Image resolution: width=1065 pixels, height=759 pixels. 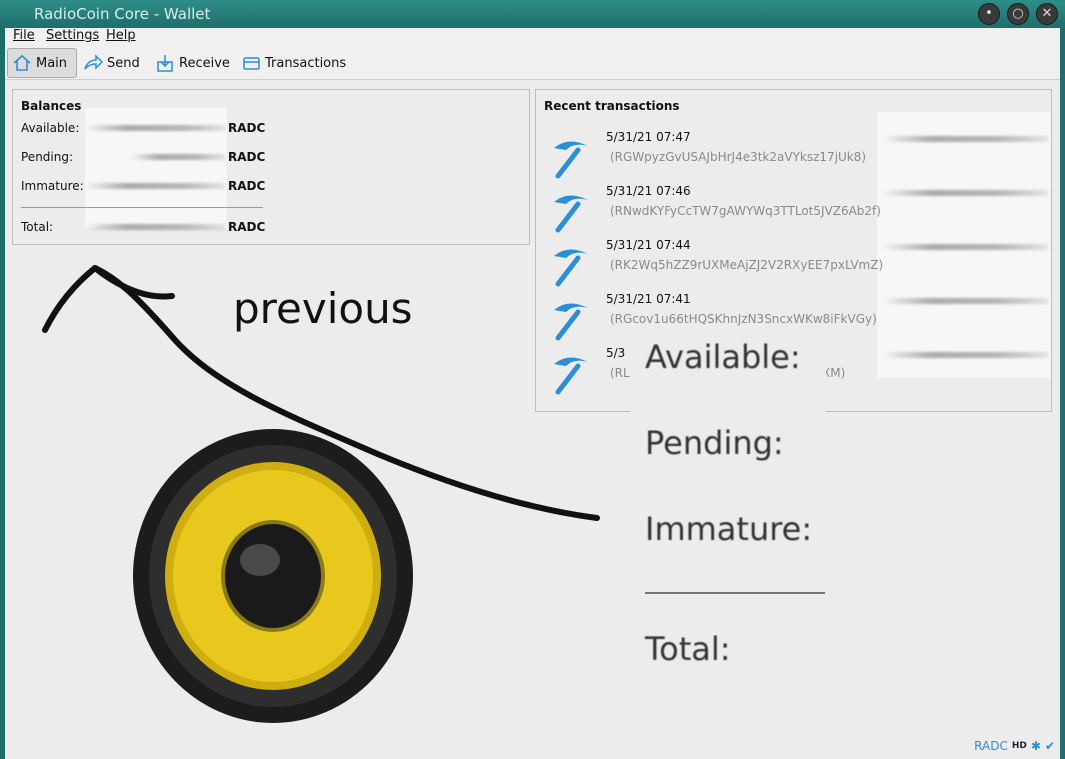 What do you see at coordinates (745, 211) in the screenshot?
I see `transaction-address: (RNwdKYFyCcTW7gAWYWq3TTLot5JVZ6Ab2f)` at bounding box center [745, 211].